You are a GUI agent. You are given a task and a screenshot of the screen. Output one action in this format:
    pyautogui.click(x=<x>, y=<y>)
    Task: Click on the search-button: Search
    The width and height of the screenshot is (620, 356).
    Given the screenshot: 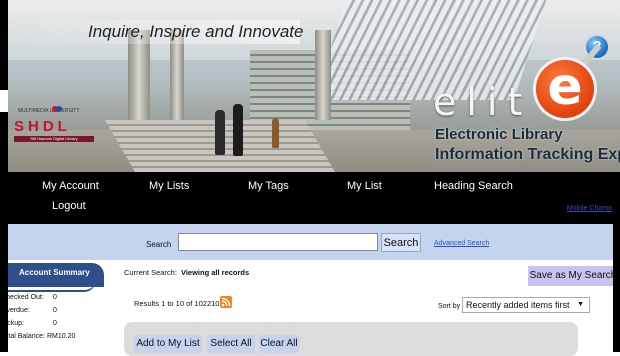 What is the action you would take?
    pyautogui.click(x=401, y=242)
    